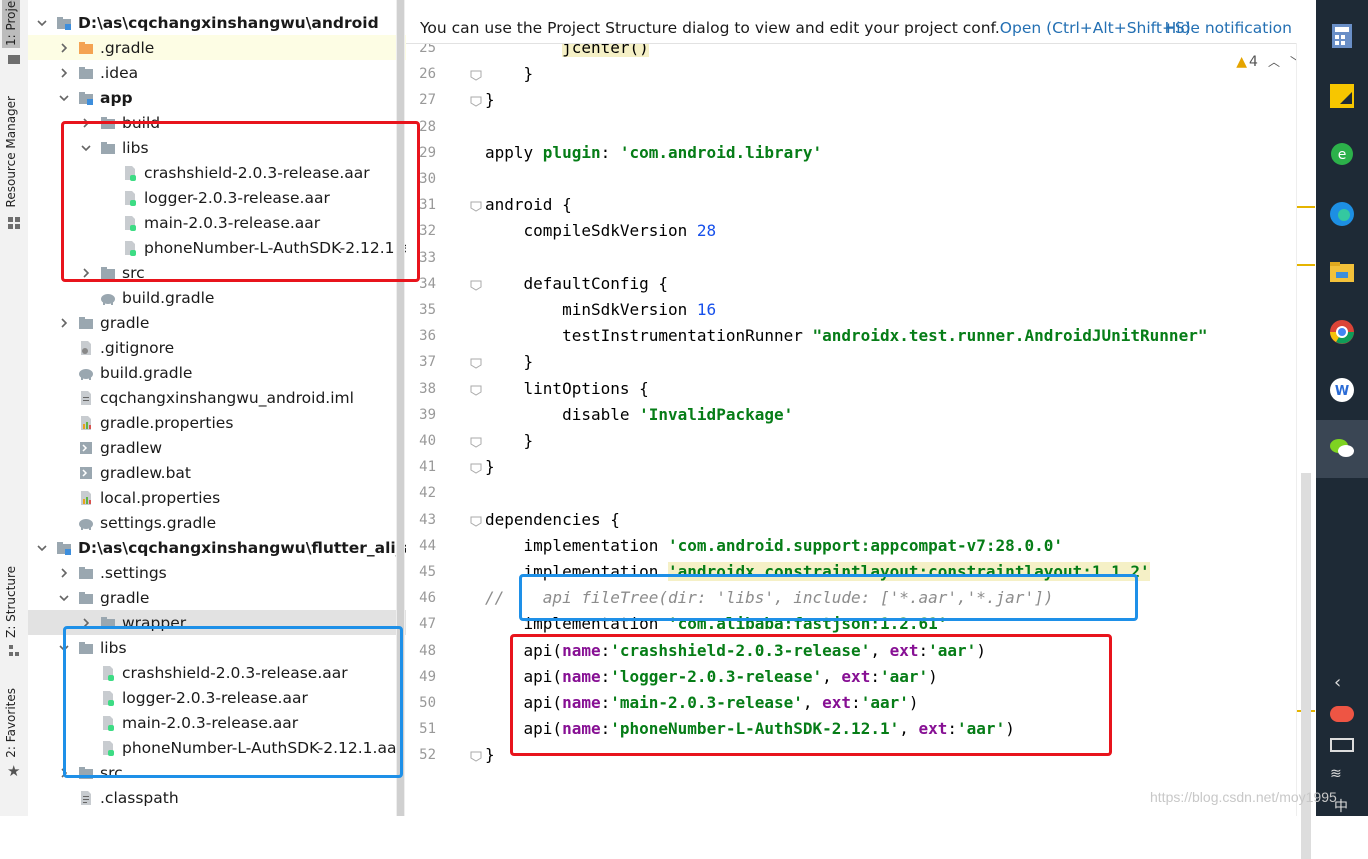 This screenshot has width=1368, height=859. I want to click on code-line: apply plugin: 'com.android.library', so click(653, 152).